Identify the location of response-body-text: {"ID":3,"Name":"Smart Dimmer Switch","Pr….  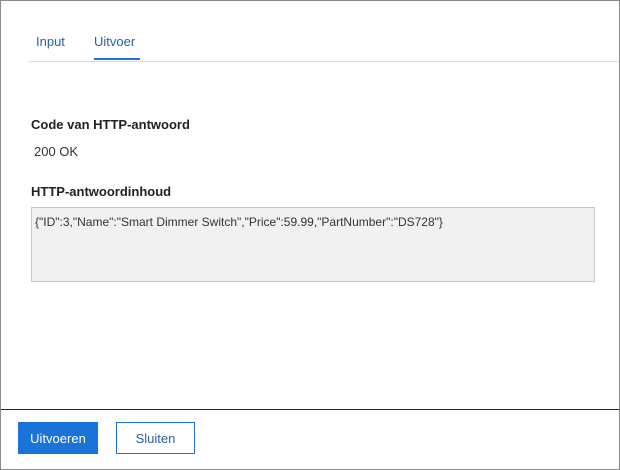
(239, 222).